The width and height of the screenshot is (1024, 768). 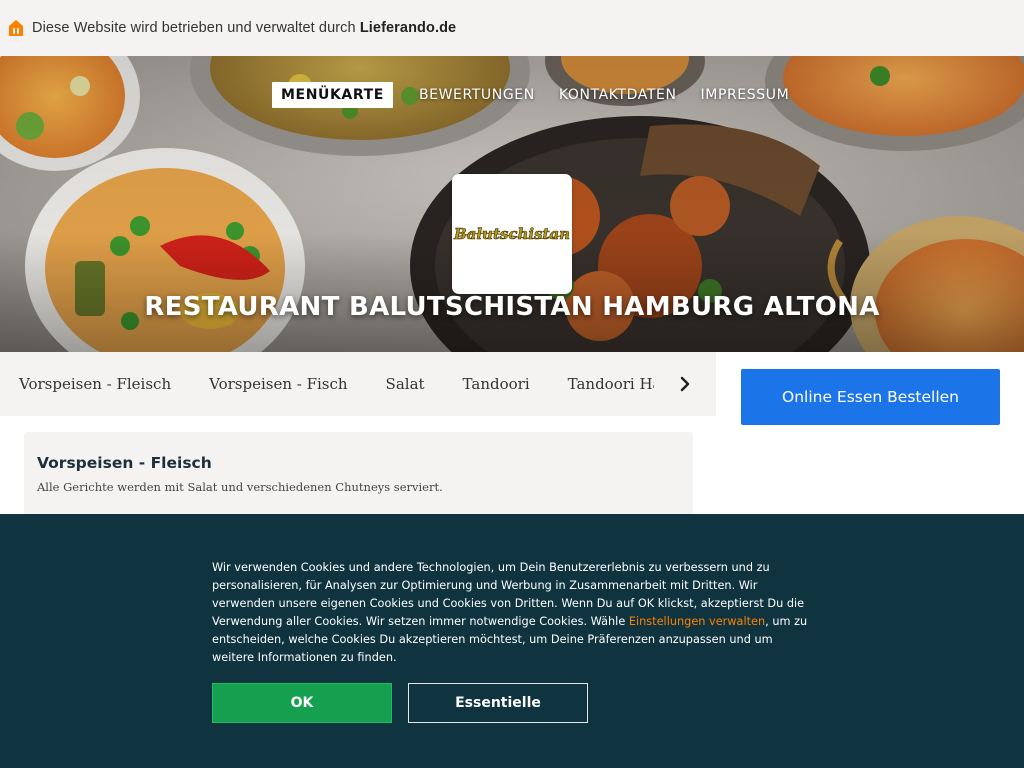 What do you see at coordinates (477, 95) in the screenshot?
I see `nav-item-bewertungen: BEWERTUNGEN` at bounding box center [477, 95].